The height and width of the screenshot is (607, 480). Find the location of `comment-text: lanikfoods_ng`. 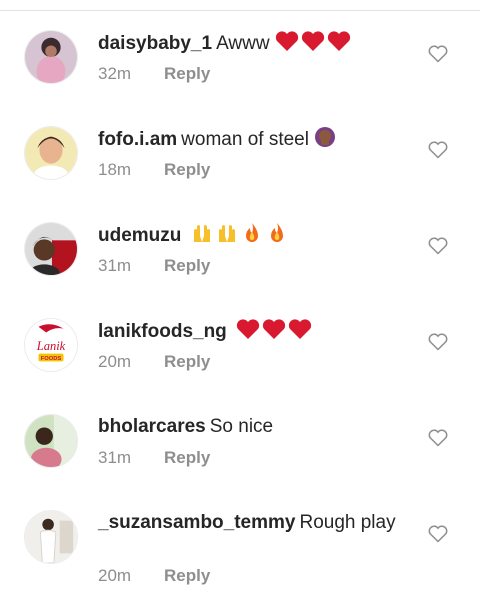

comment-text: lanikfoods_ng is located at coordinates (258, 331).